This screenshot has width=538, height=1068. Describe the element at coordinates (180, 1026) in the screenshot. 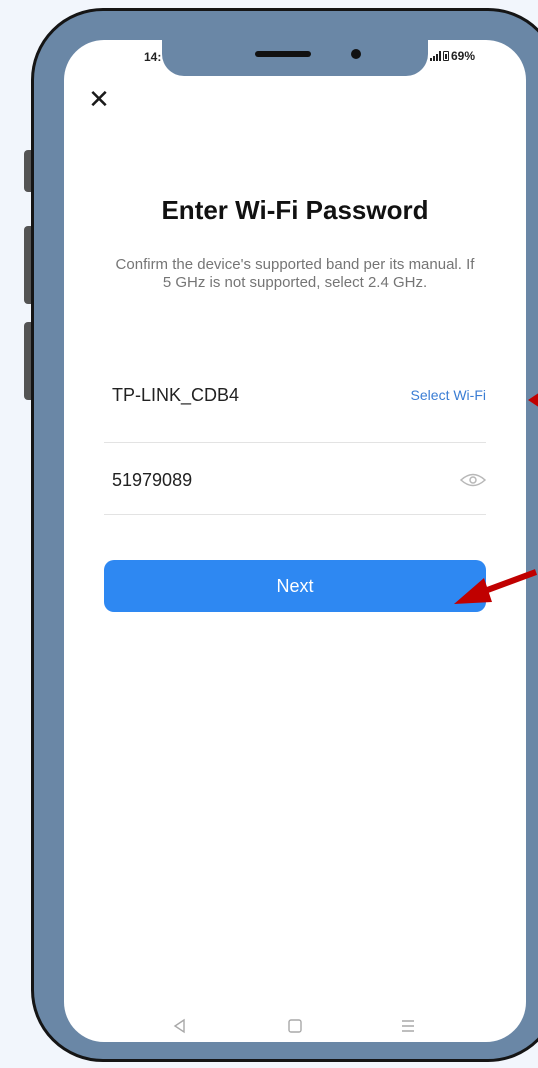

I see `back-icon` at that location.